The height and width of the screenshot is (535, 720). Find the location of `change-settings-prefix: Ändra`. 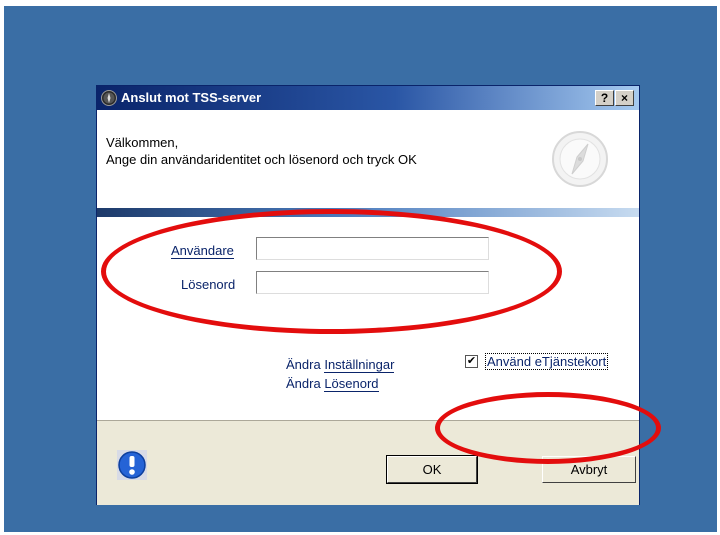

change-settings-prefix: Ändra is located at coordinates (303, 364).